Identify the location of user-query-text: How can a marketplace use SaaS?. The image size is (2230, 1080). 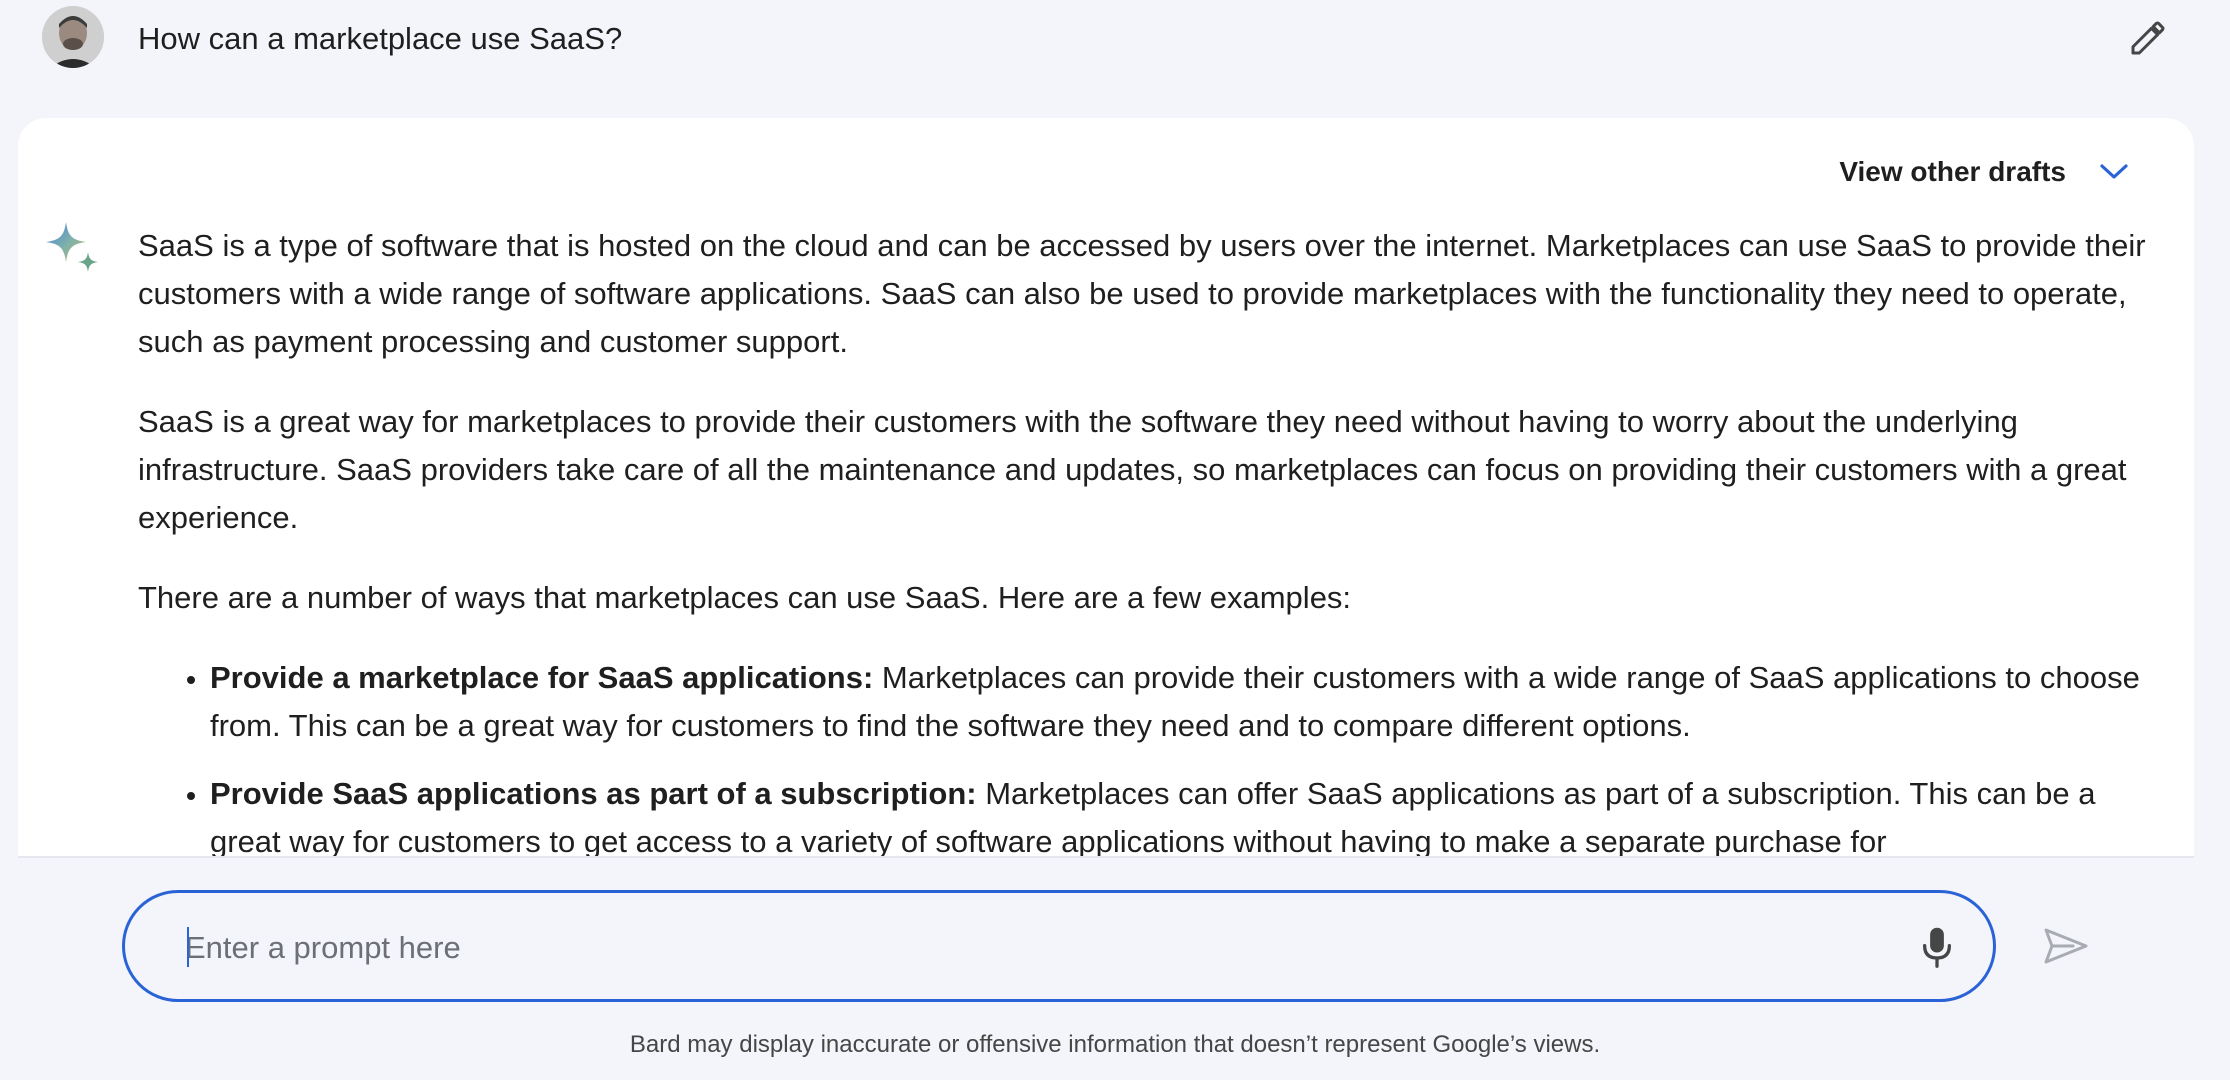
(380, 38).